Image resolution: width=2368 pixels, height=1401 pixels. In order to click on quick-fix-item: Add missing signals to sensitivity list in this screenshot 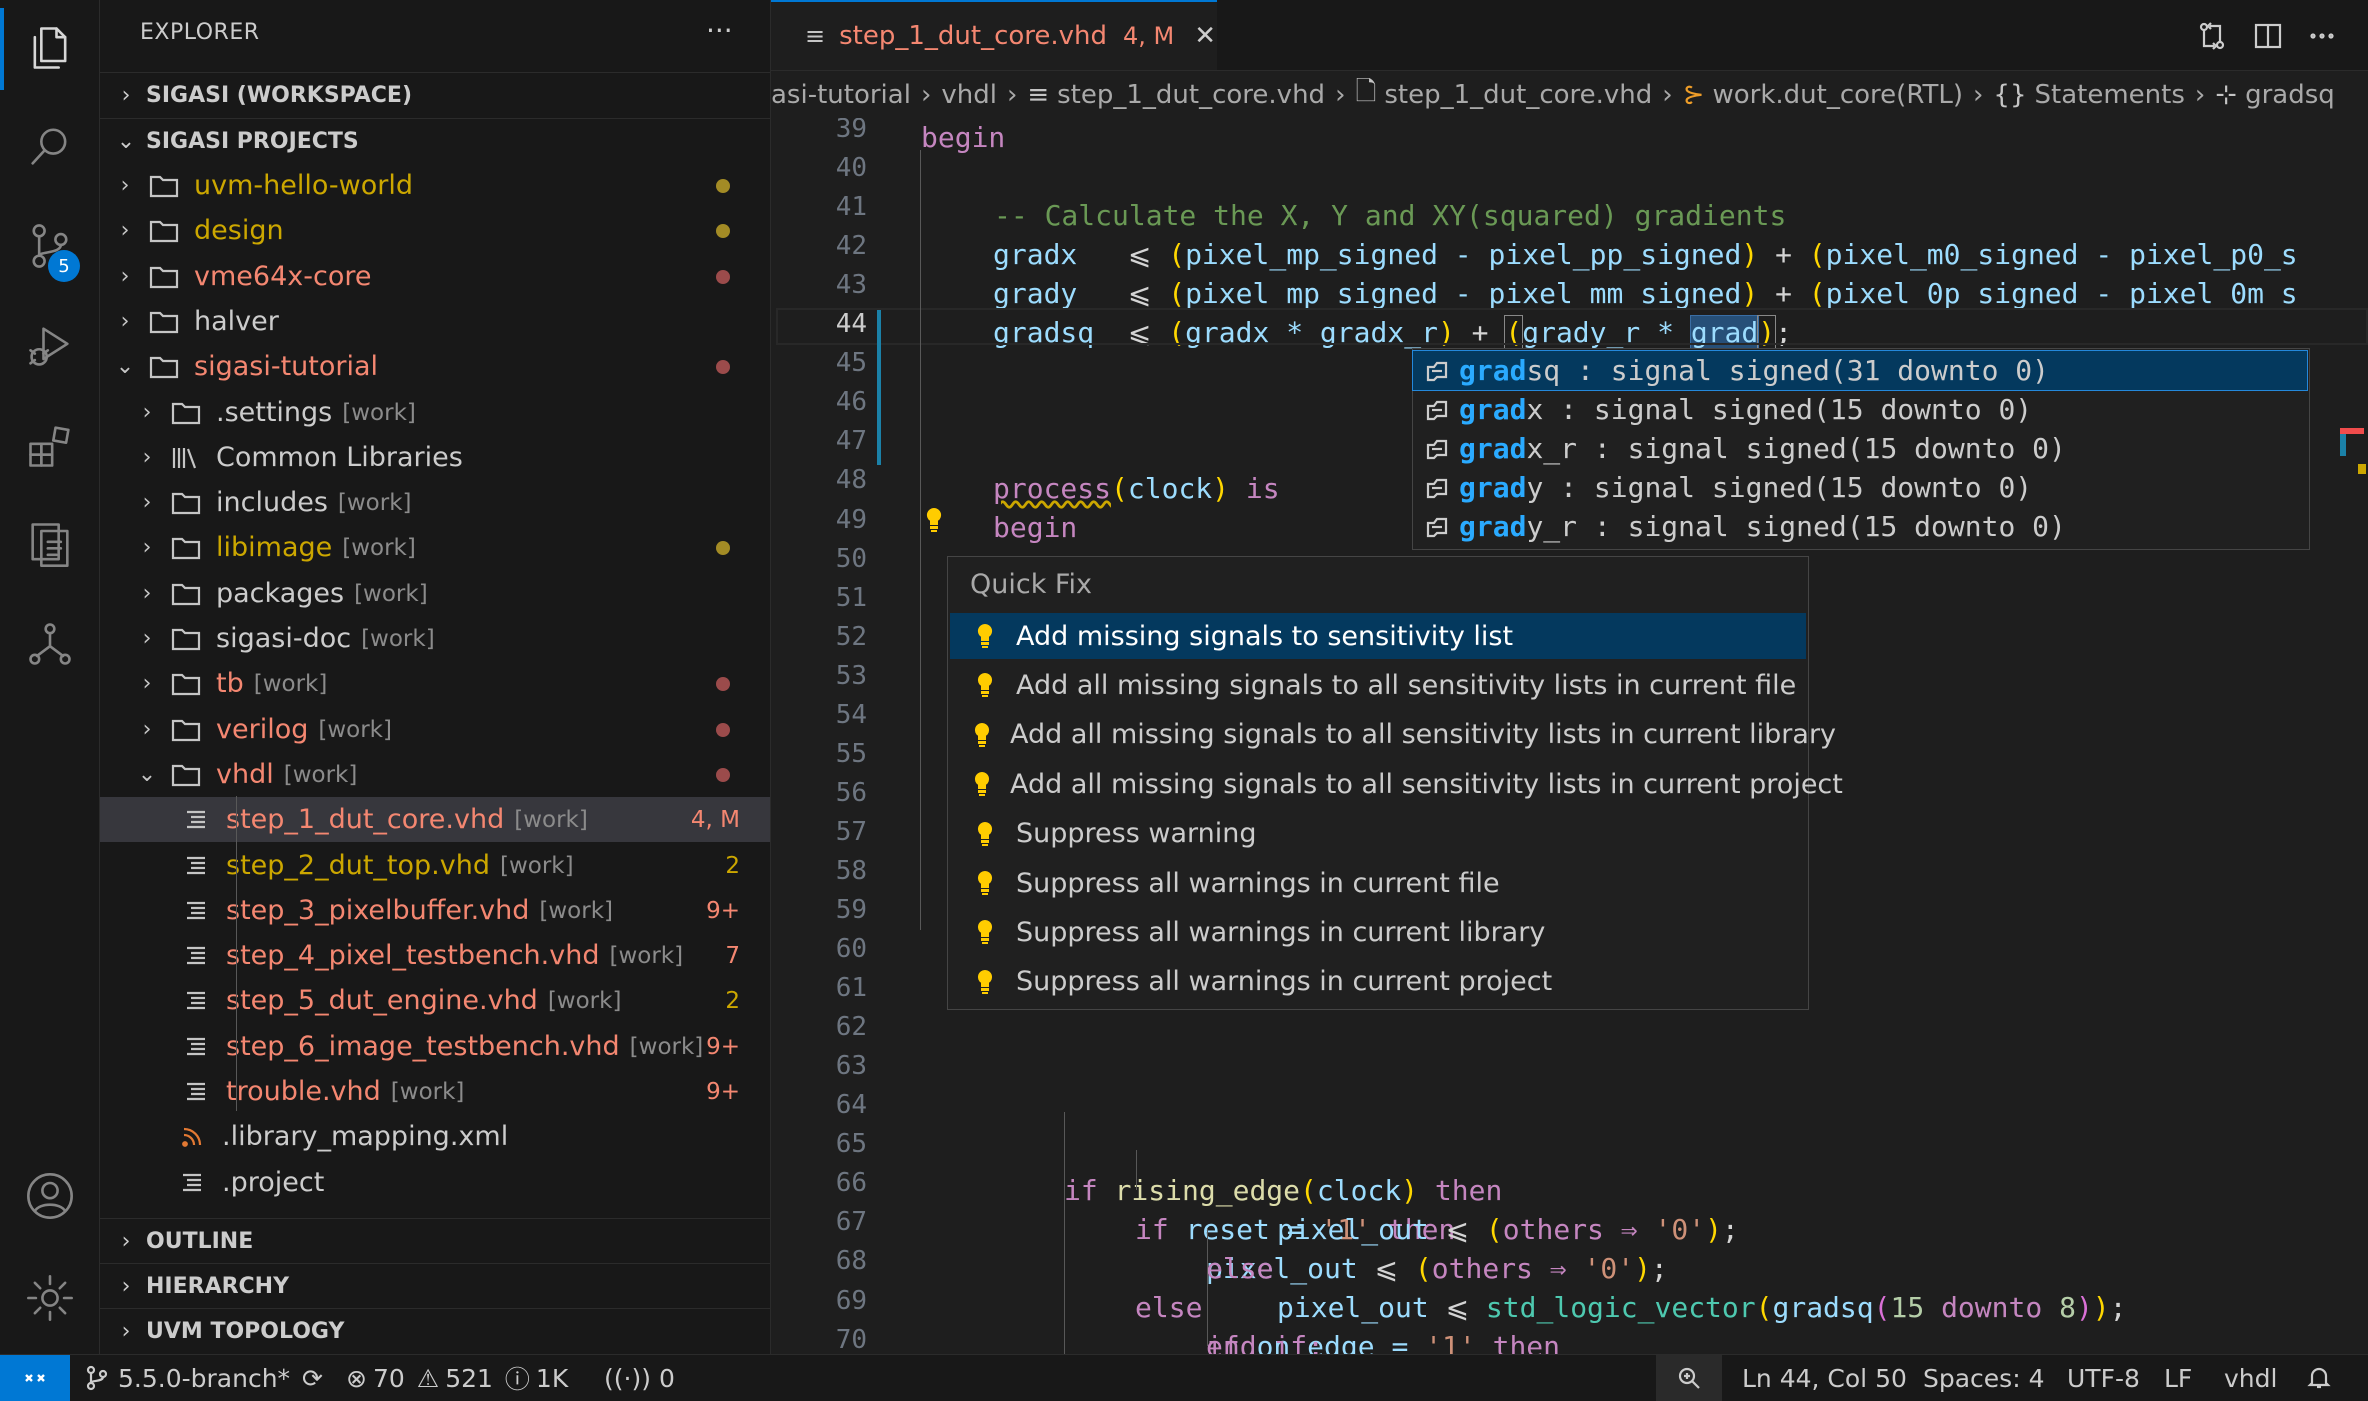, I will do `click(1378, 636)`.